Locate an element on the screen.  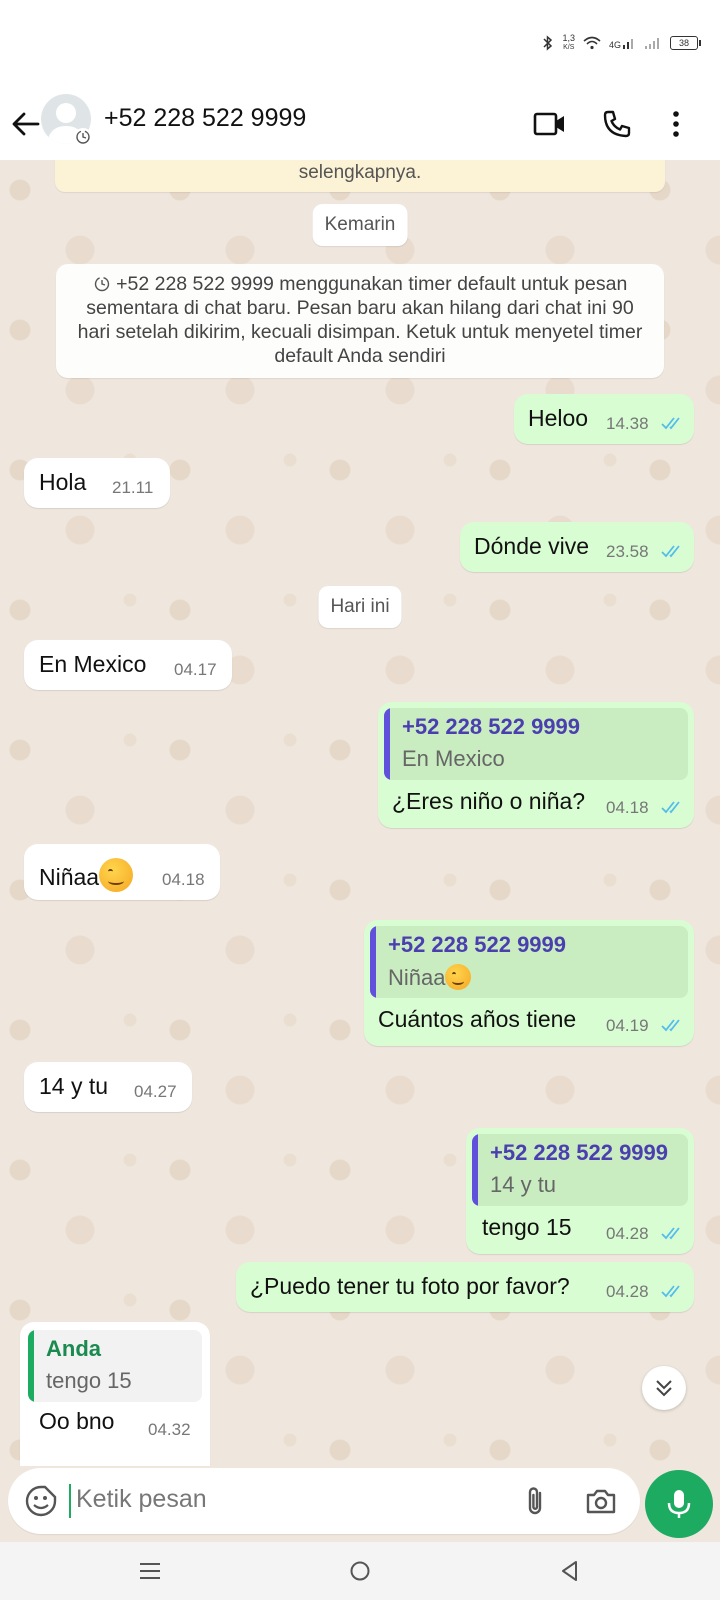
contact-name: +52 228 522 9999 is located at coordinates (205, 118).